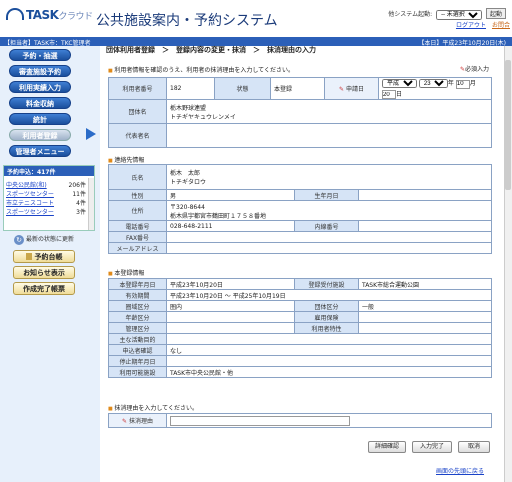 The width and height of the screenshot is (512, 482). Describe the element at coordinates (201, 69) in the screenshot. I see `notice-text: 利用者情報を確認のうえ、利用者の抹消理由を入力してください。` at that location.